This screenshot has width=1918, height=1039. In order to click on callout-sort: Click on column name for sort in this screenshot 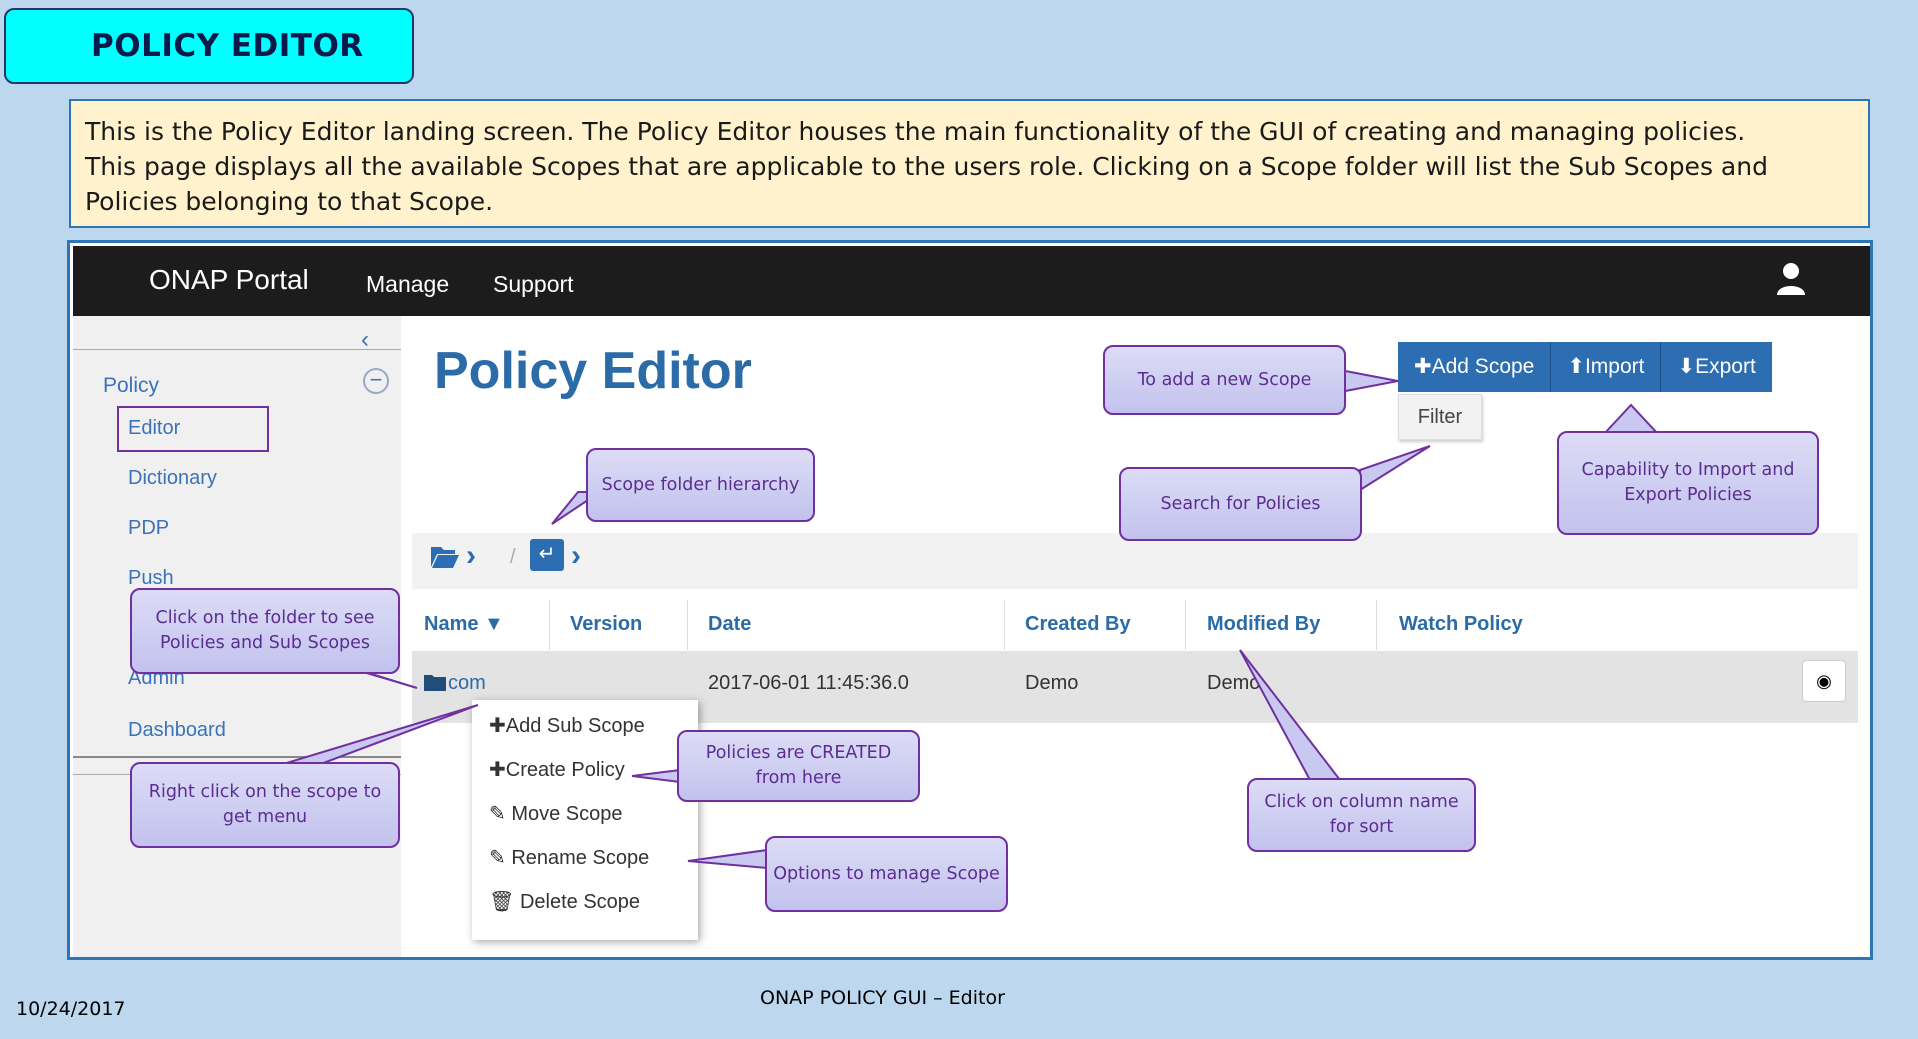, I will do `click(1361, 815)`.